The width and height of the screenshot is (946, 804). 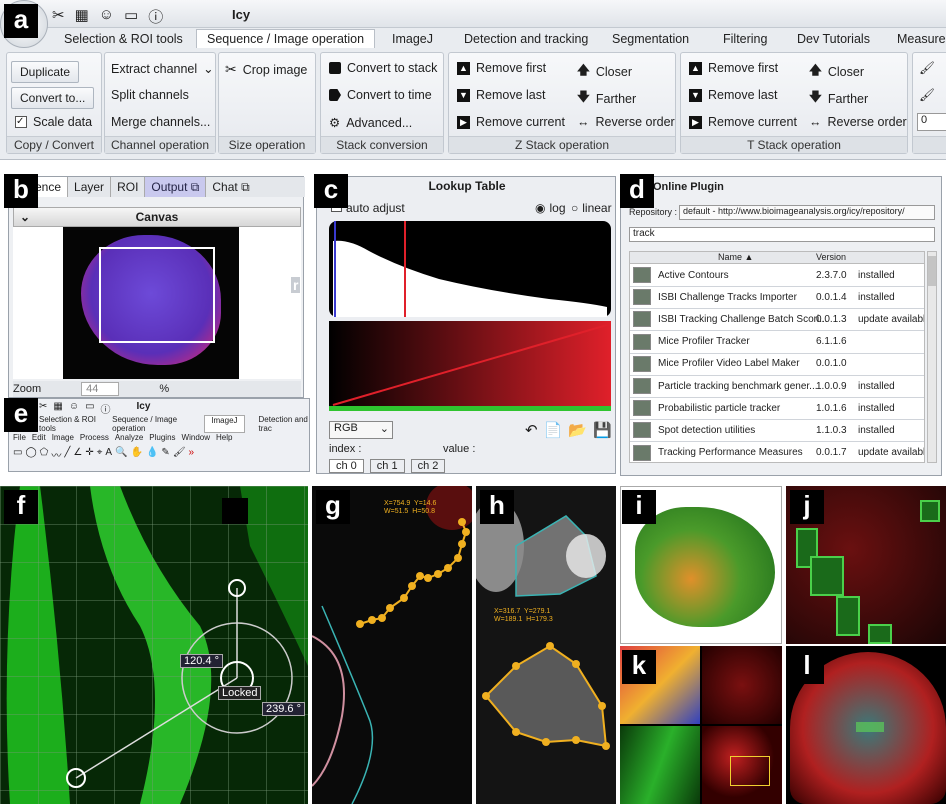 I want to click on tab-detection-tracking: Detection and tracking, so click(x=526, y=39).